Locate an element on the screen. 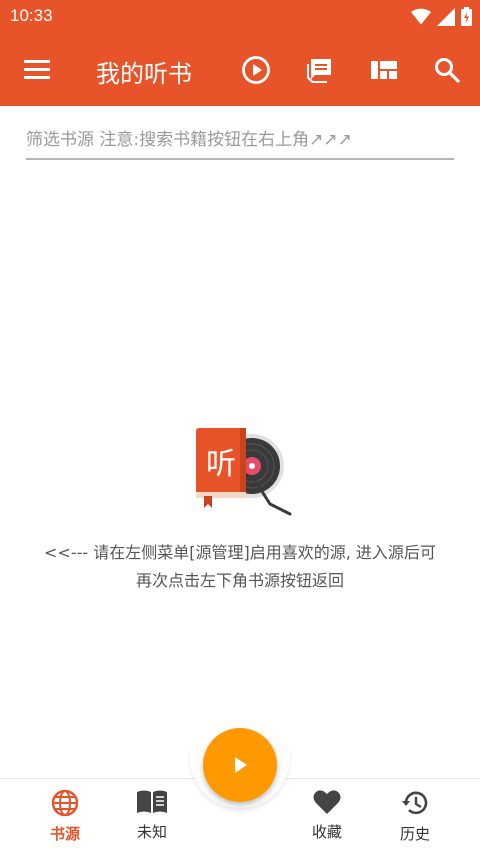 The width and height of the screenshot is (480, 853). status-time: 10:33 is located at coordinates (31, 15).